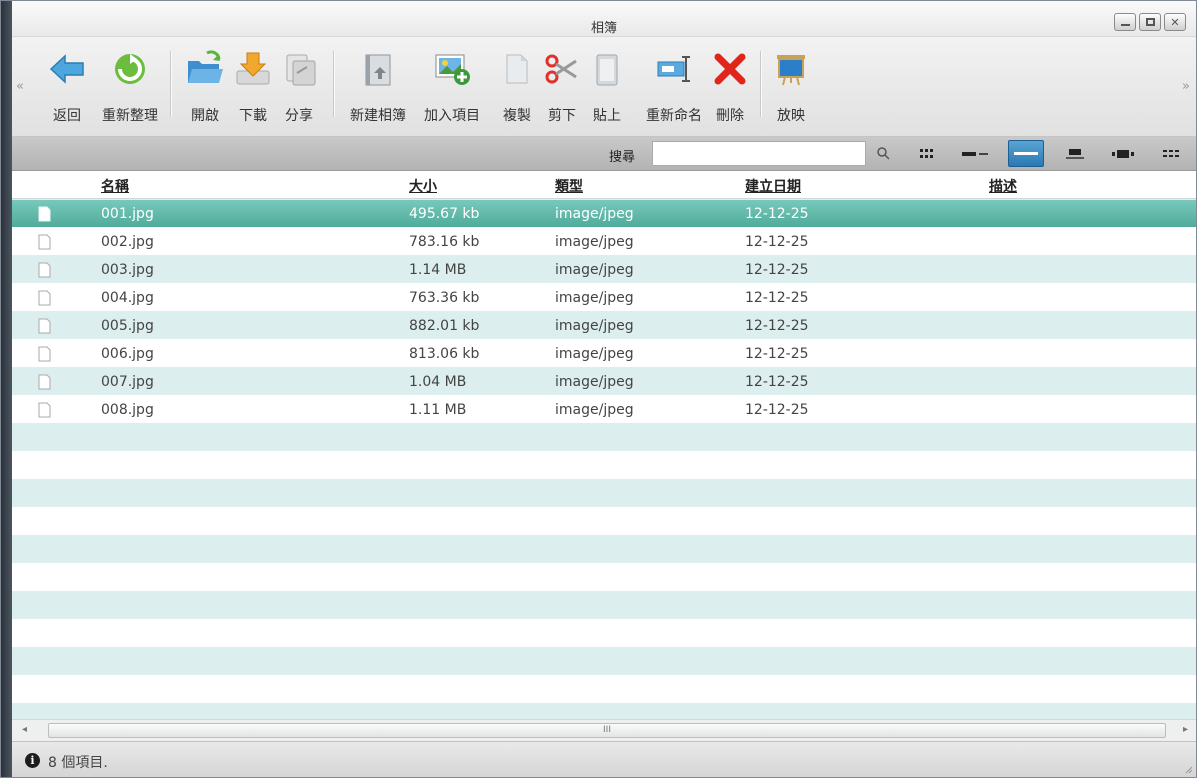  I want to click on title-bar: 相簿 ✕, so click(604, 19).